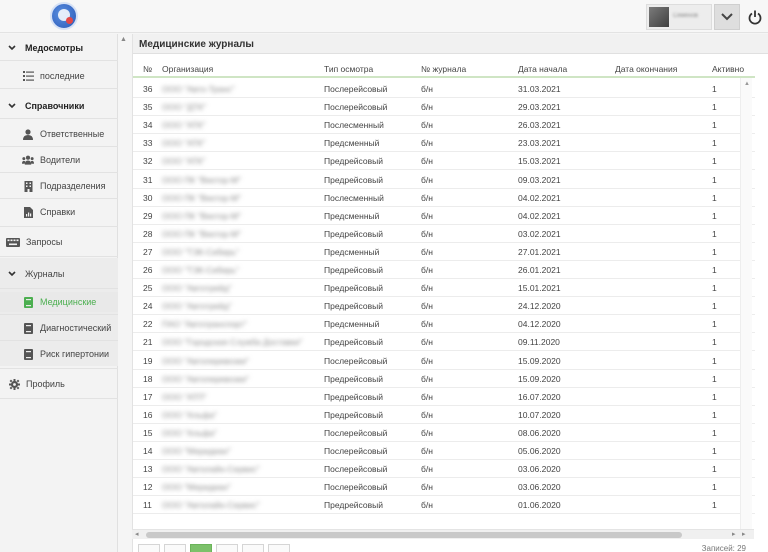  I want to click on cell-number: 15, so click(148, 432).